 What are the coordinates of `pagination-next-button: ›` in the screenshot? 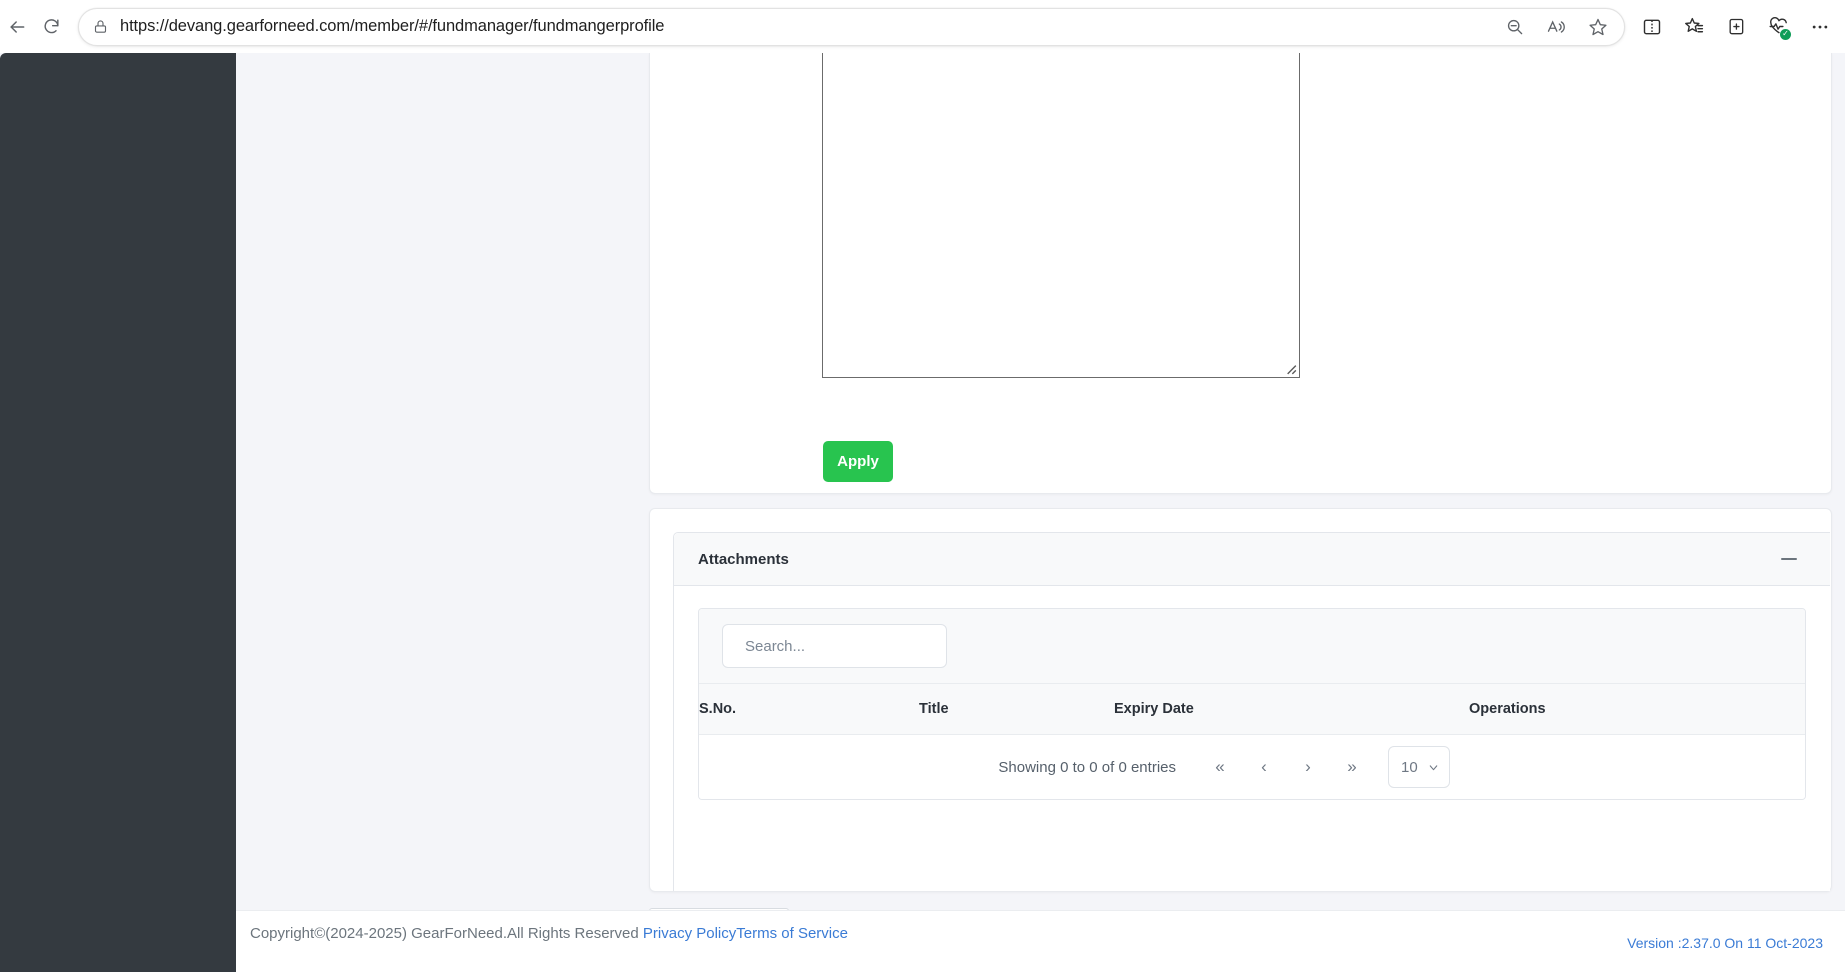 It's located at (1308, 767).